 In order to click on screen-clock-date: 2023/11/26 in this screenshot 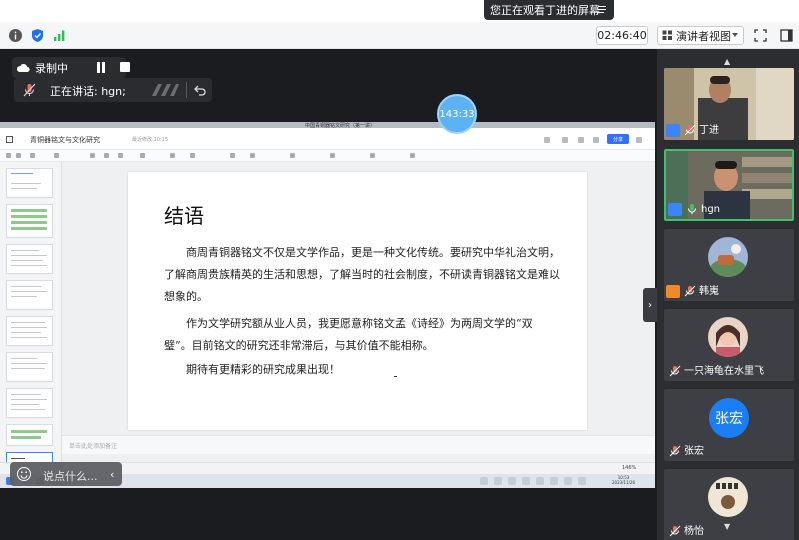, I will do `click(624, 482)`.